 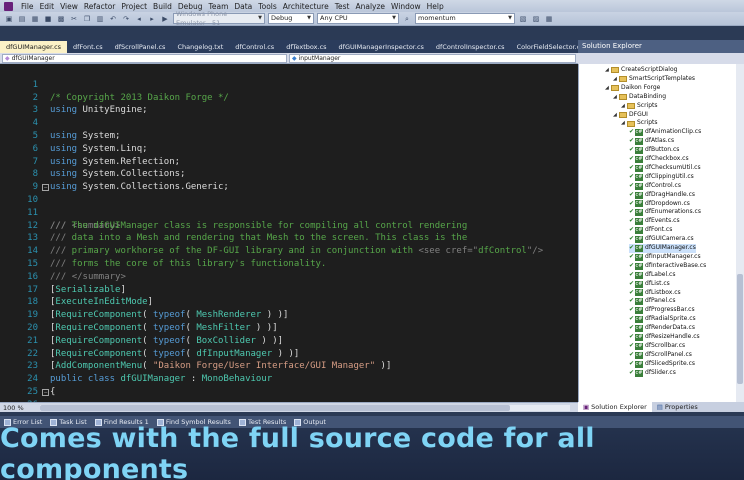 I want to click on horizontal-scrollbar, so click(x=305, y=408).